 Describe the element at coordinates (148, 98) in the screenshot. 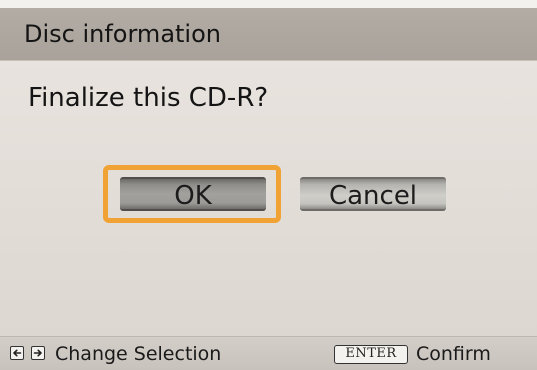

I see `dialog-question: Finalize this CD-R?` at that location.